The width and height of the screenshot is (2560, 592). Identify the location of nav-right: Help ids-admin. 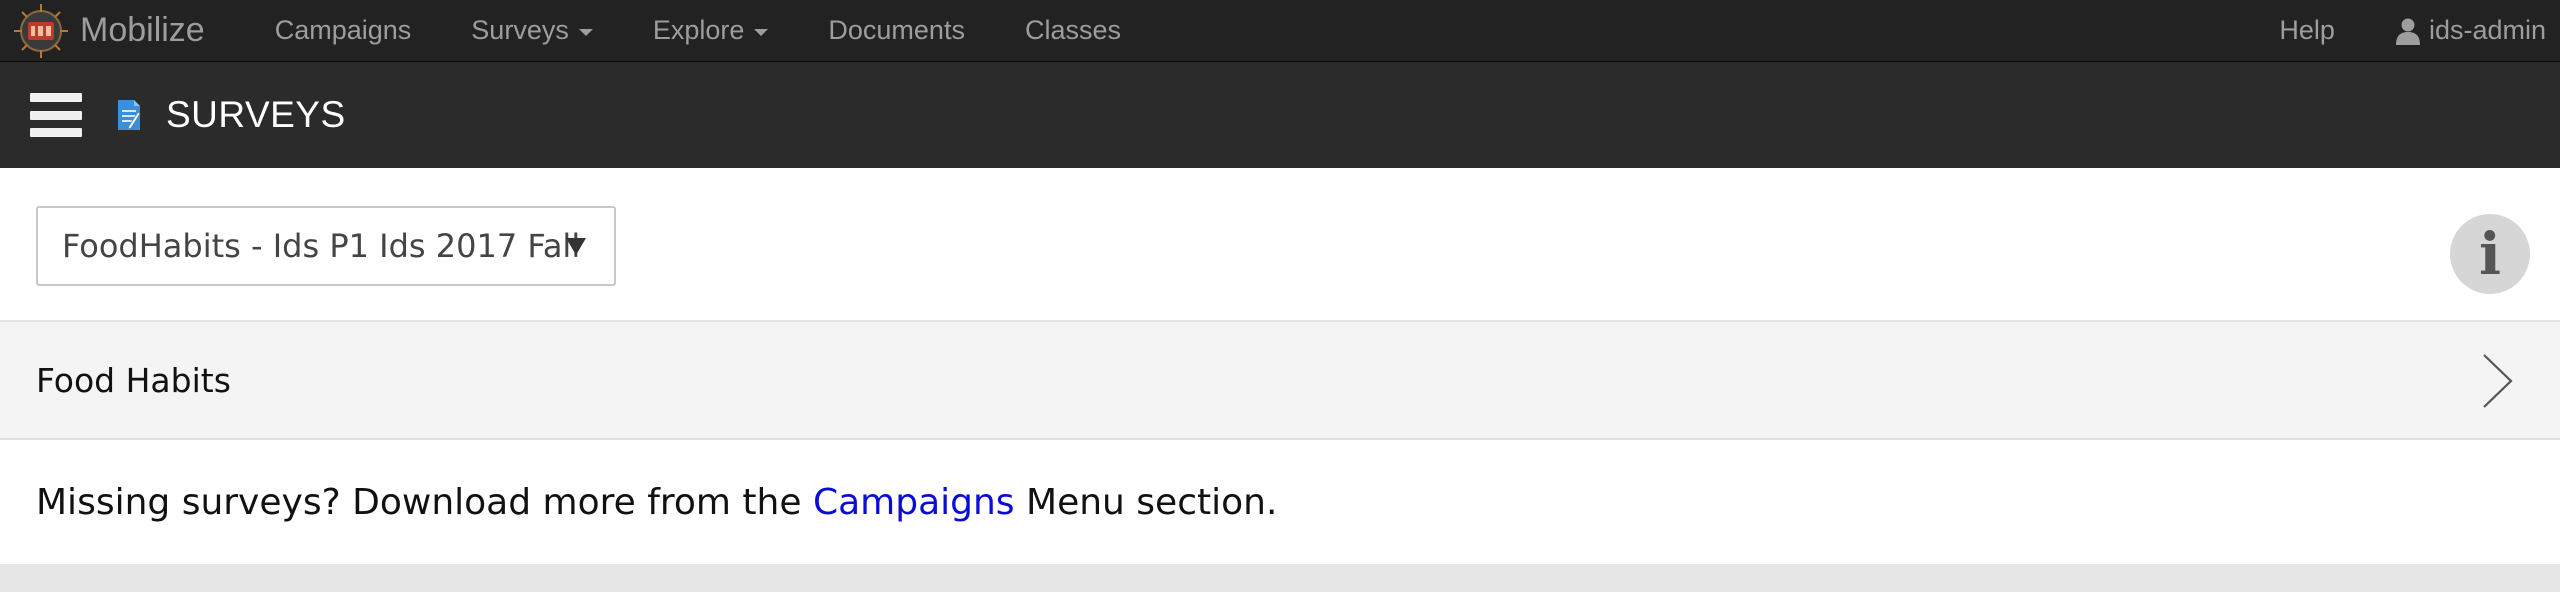
(2404, 31).